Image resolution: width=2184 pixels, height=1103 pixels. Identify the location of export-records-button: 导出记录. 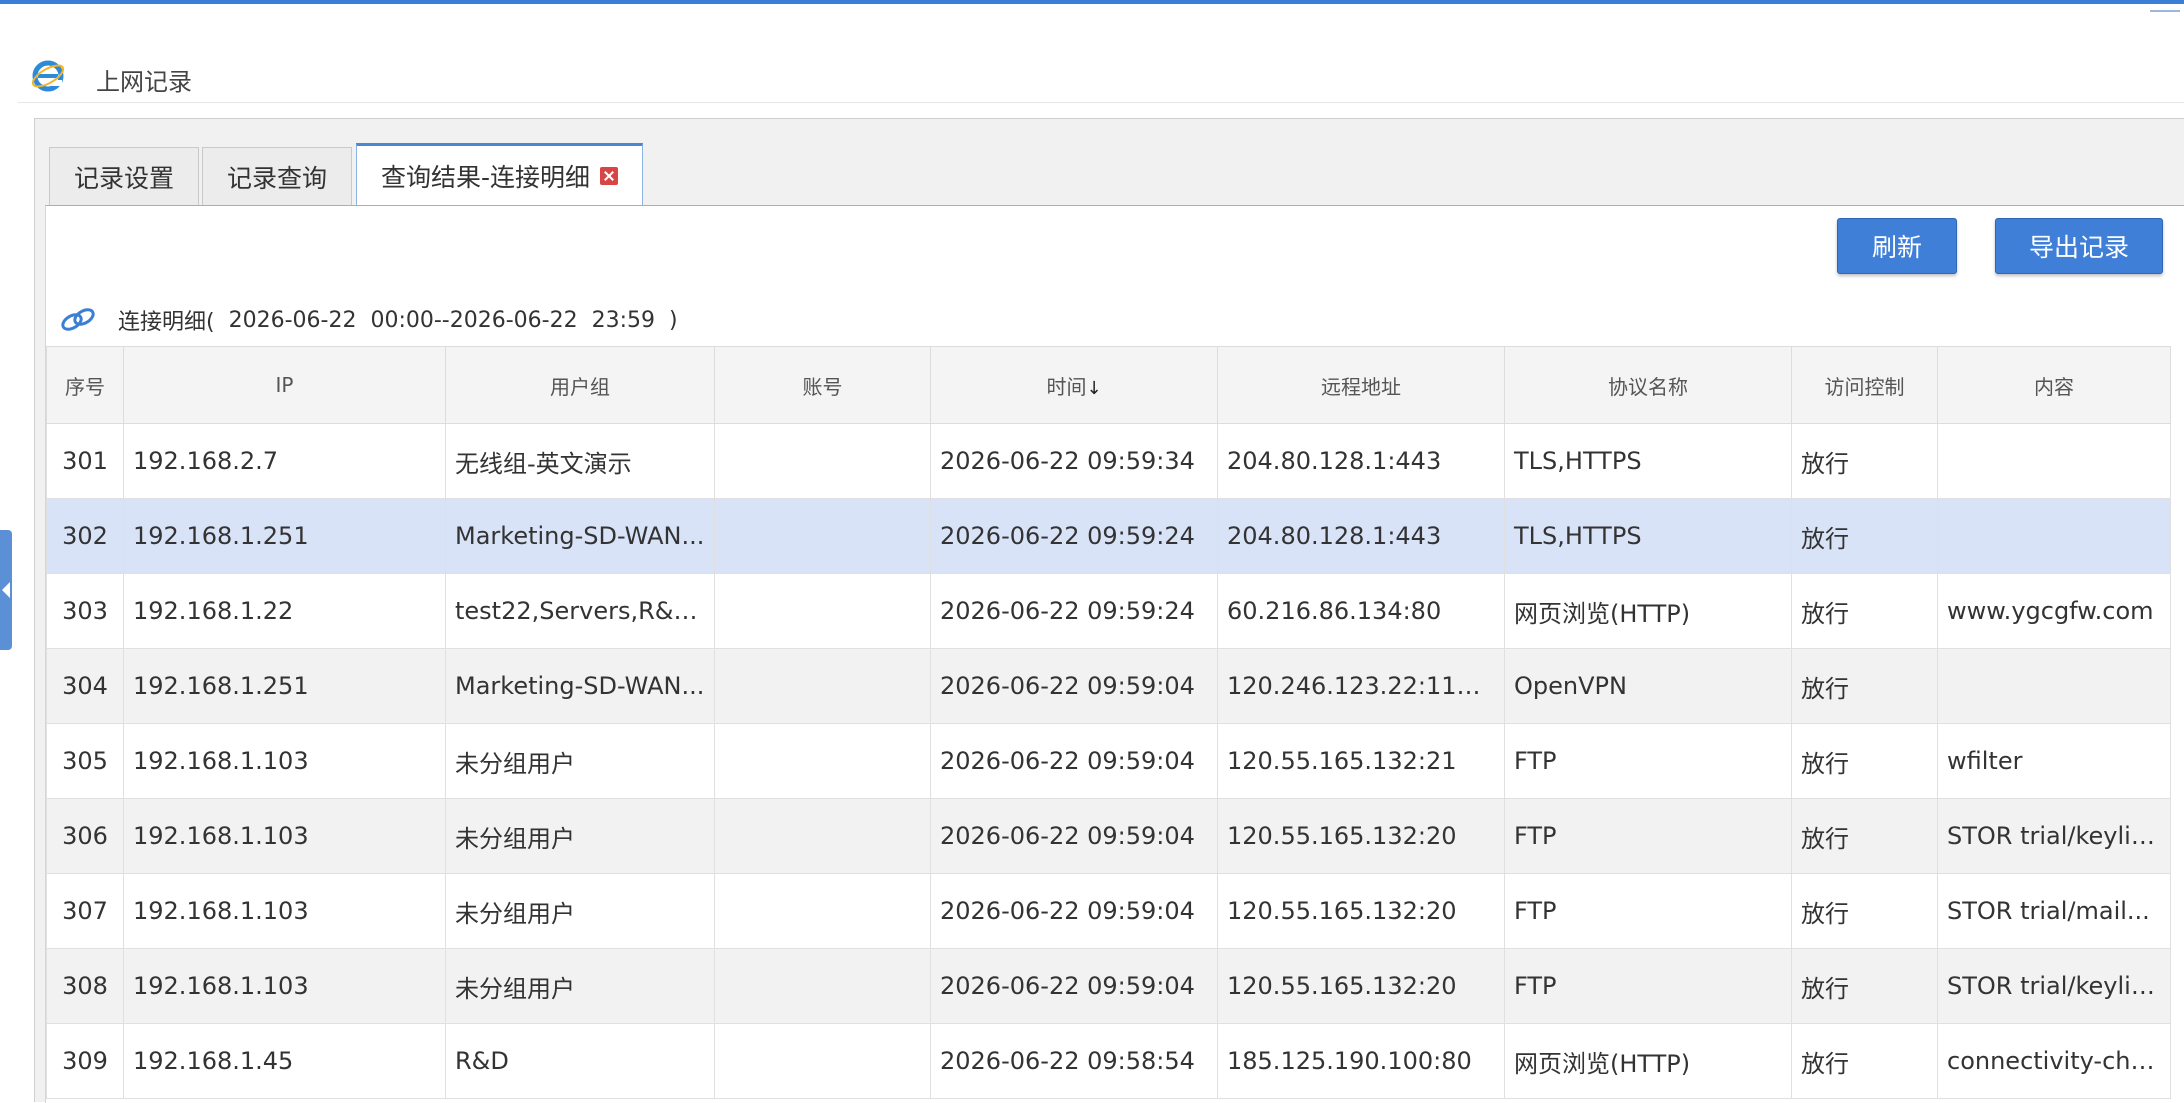
(2079, 246).